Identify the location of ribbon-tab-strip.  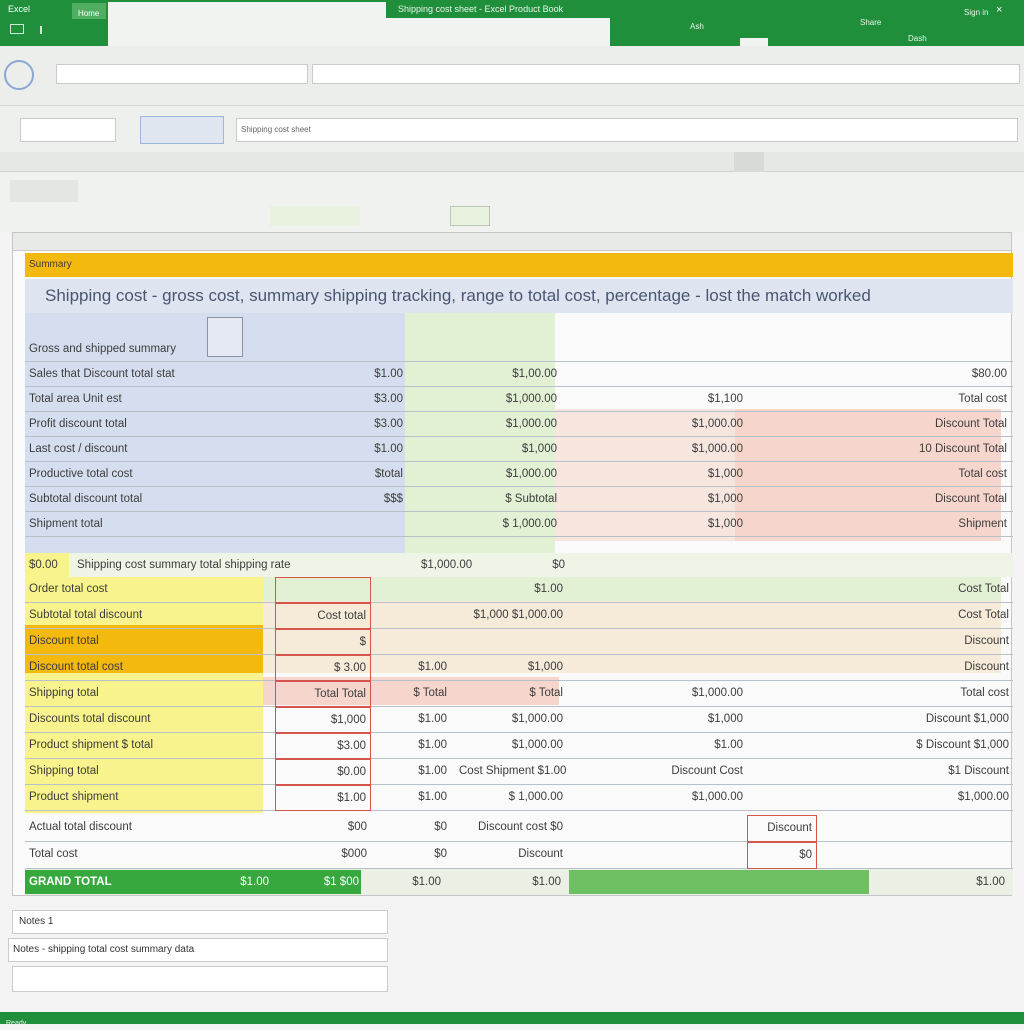
(455, 32).